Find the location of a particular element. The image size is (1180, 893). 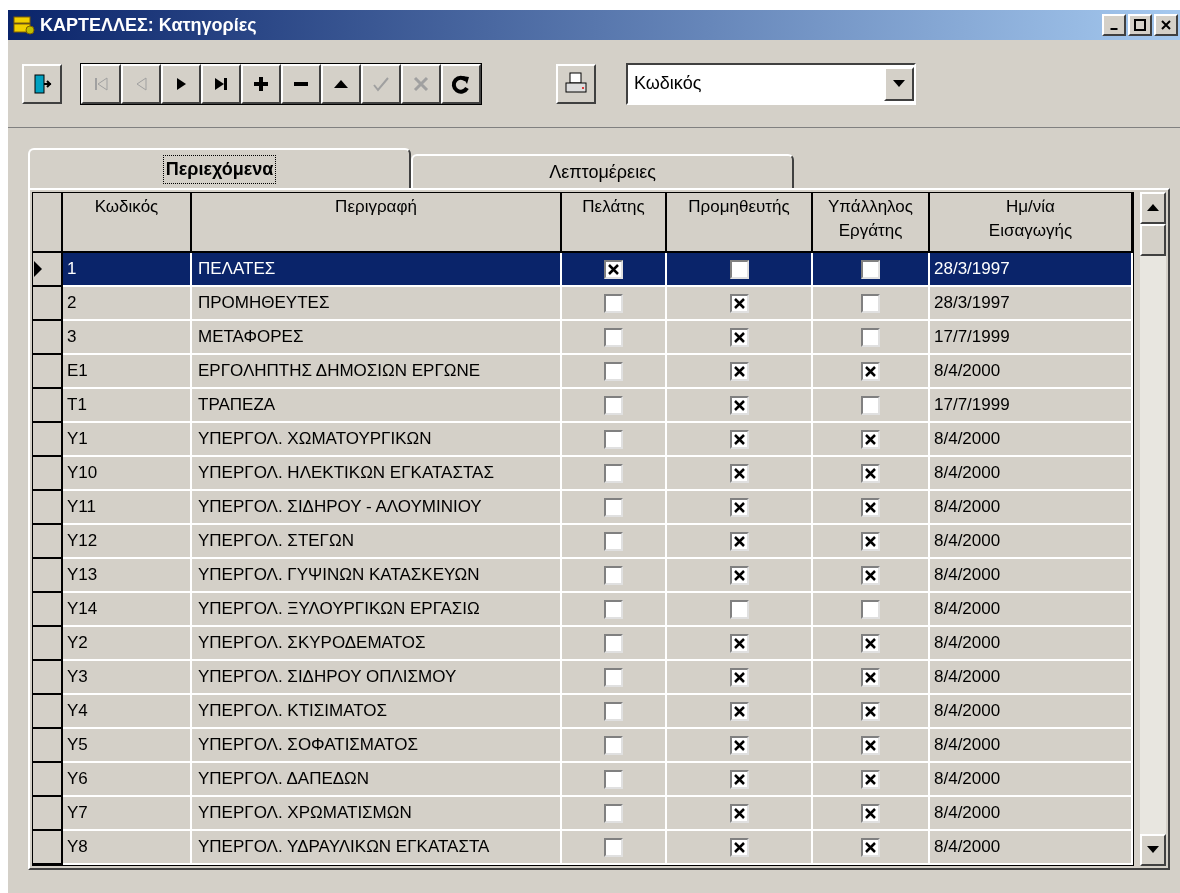

caret-icon is located at coordinates (899, 83).